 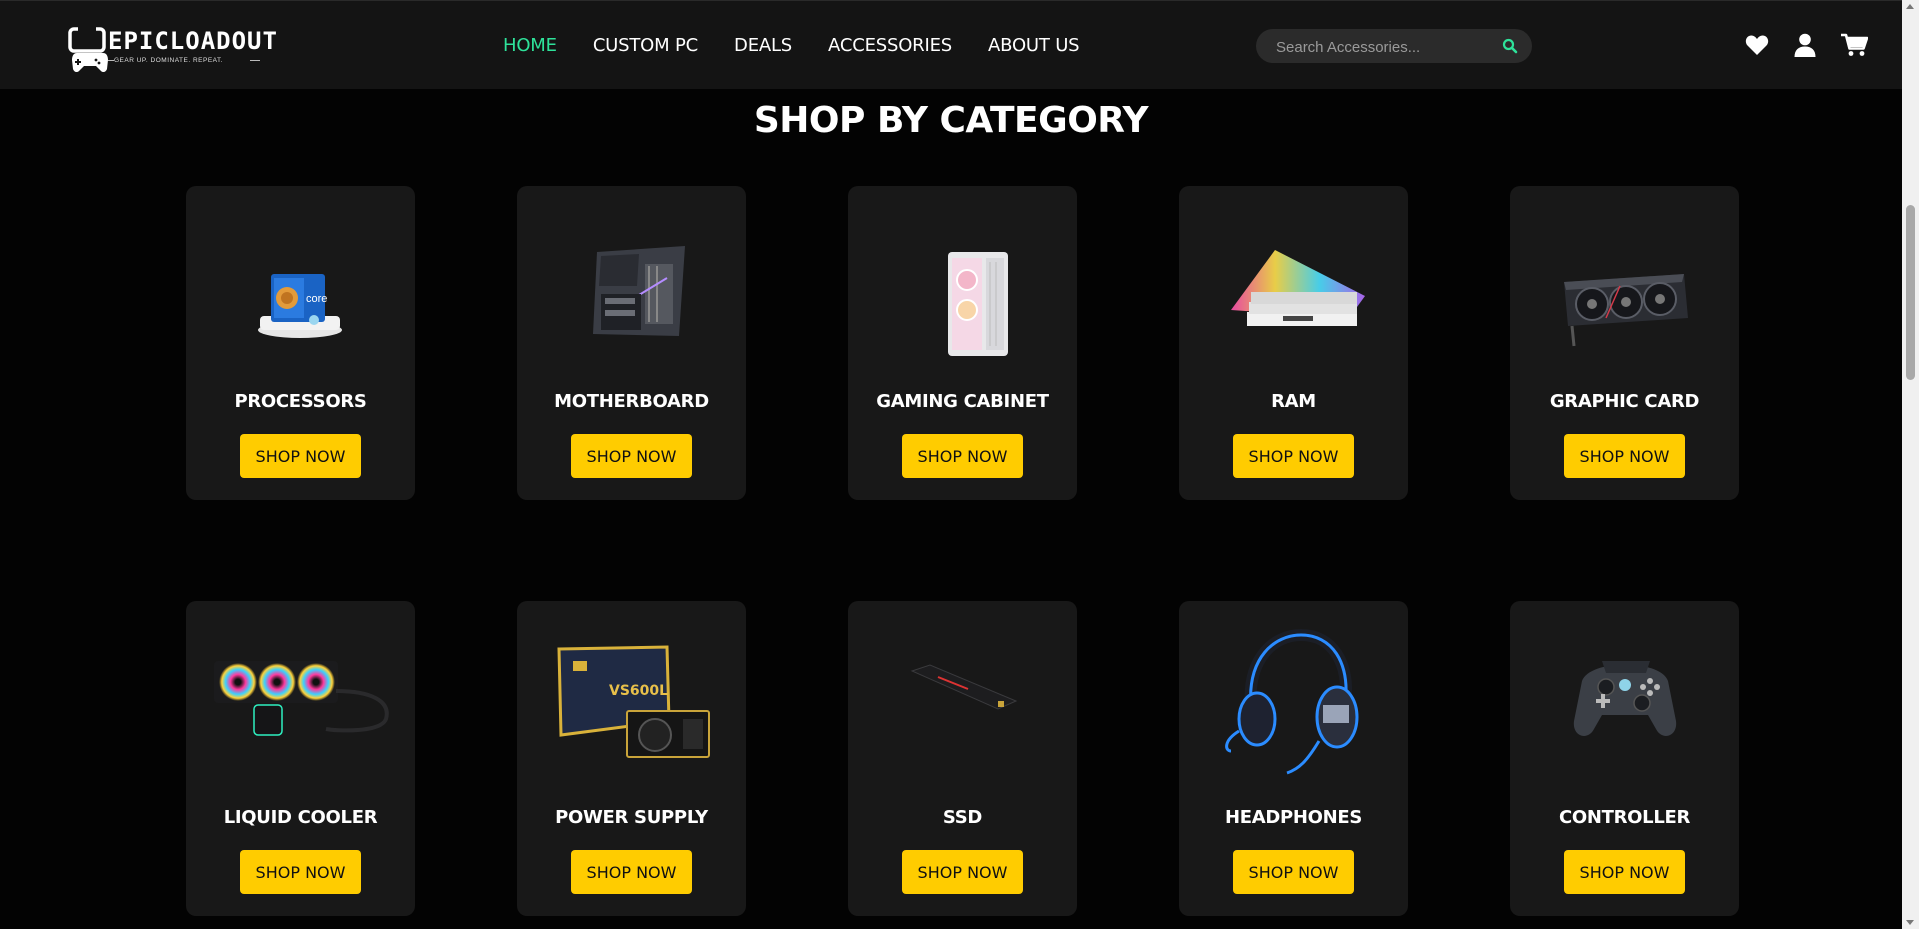 What do you see at coordinates (300, 817) in the screenshot?
I see `category-name: LIQUID COOLER` at bounding box center [300, 817].